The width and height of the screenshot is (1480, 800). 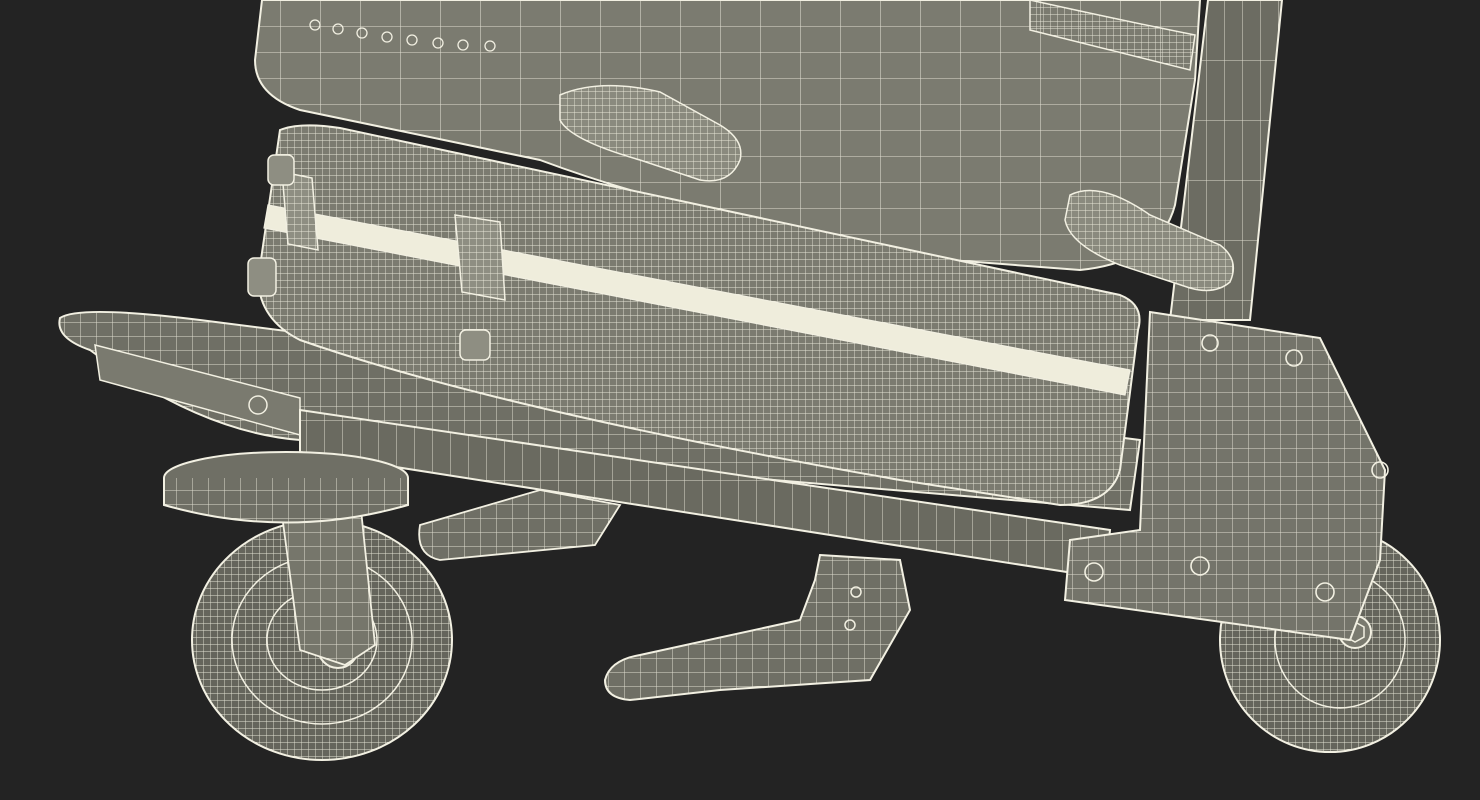 What do you see at coordinates (308, 606) in the screenshot?
I see `front-caster-wheel` at bounding box center [308, 606].